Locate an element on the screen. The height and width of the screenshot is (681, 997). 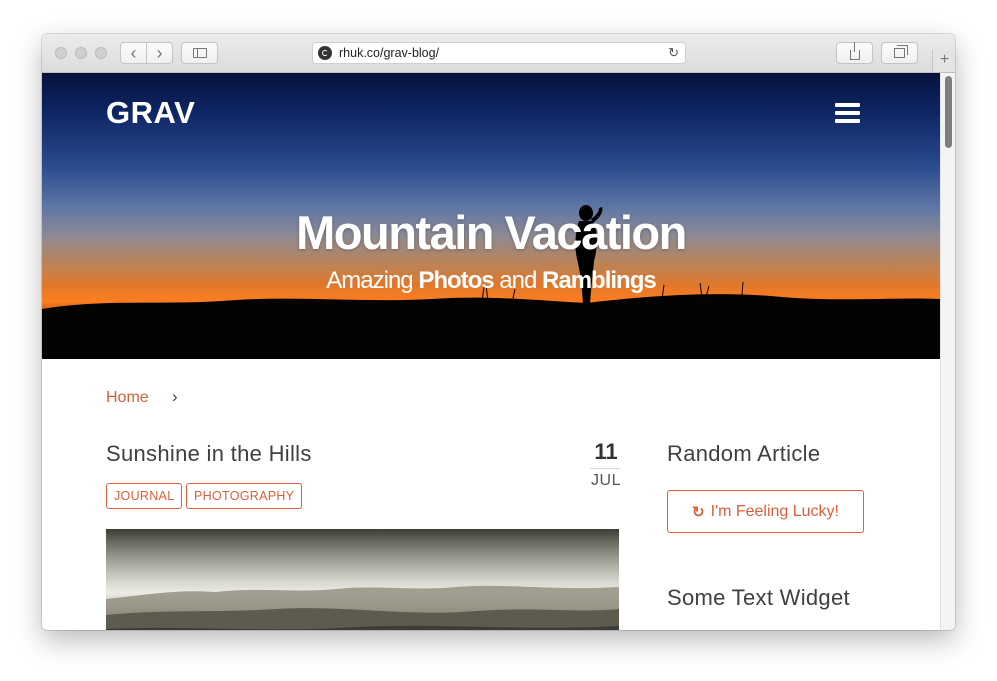
post-title: Sunshine in the Hills is located at coordinates (209, 454).